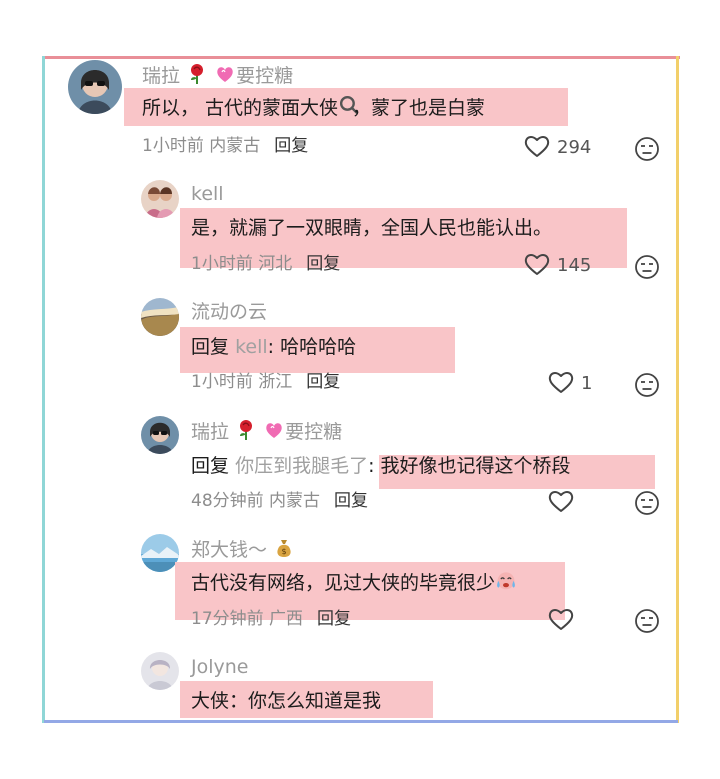 The width and height of the screenshot is (720, 779). I want to click on like-button: 294, so click(557, 148).